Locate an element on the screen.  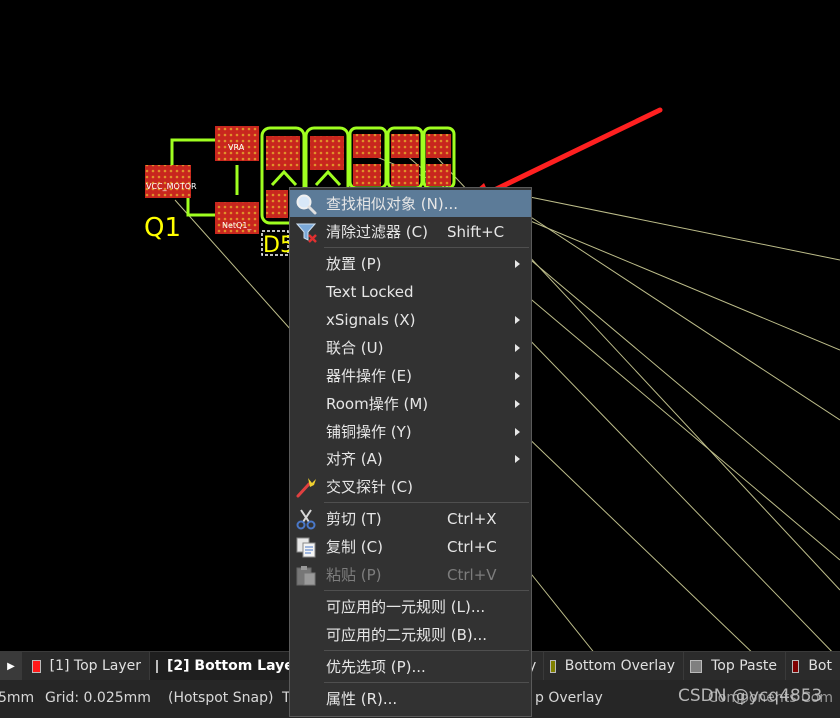
tab-label: Bottom Overlay is located at coordinates (619, 666).